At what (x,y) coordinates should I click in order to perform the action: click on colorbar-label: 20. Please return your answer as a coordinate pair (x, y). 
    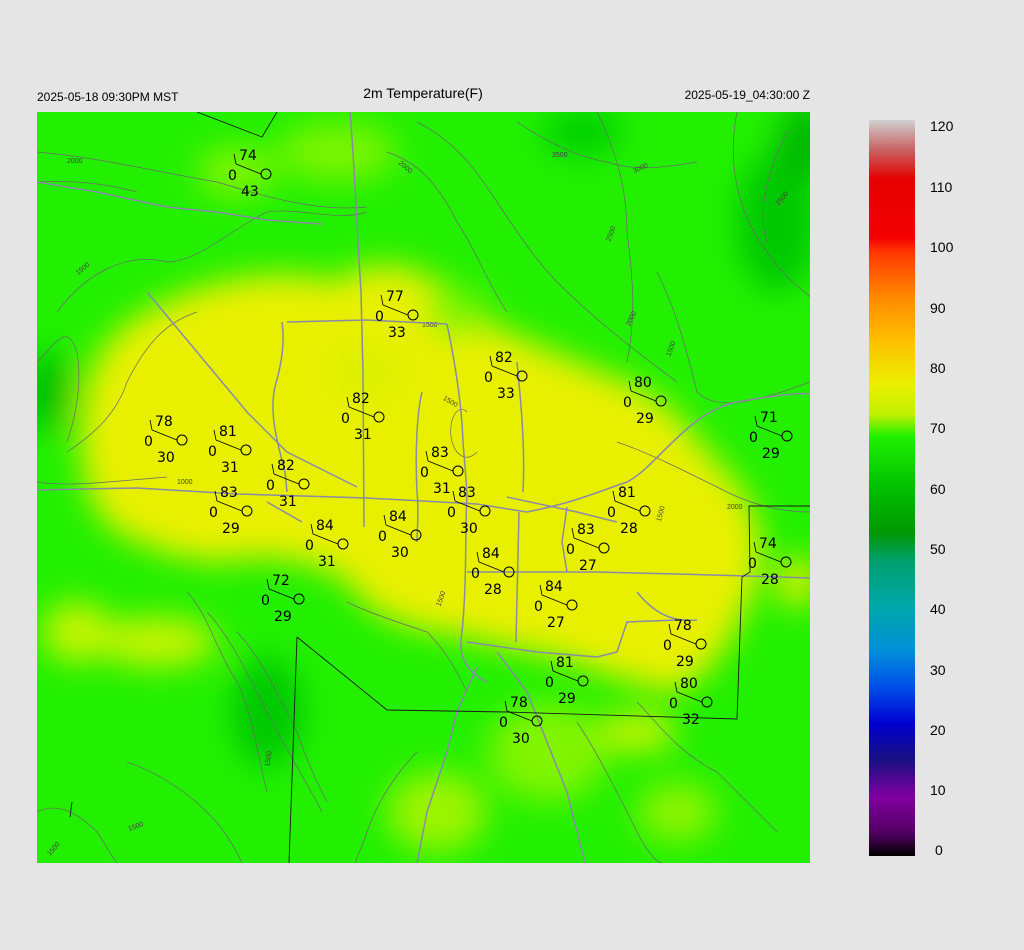
    Looking at the image, I should click on (938, 730).